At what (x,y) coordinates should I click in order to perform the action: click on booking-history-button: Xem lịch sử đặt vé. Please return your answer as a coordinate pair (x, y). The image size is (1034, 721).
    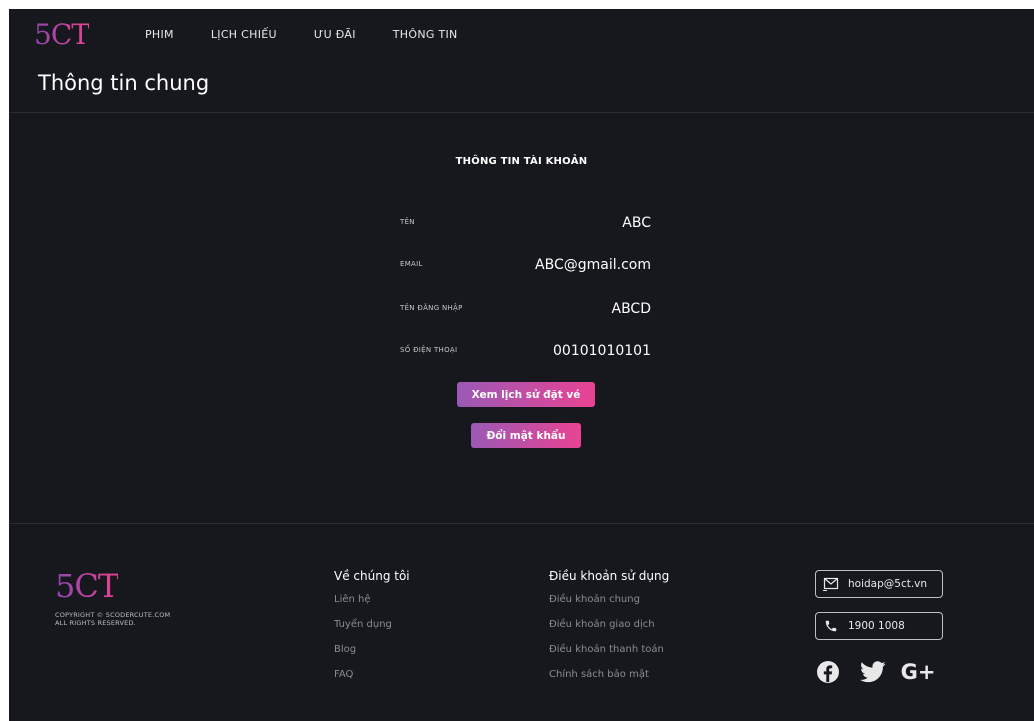
    Looking at the image, I should click on (526, 394).